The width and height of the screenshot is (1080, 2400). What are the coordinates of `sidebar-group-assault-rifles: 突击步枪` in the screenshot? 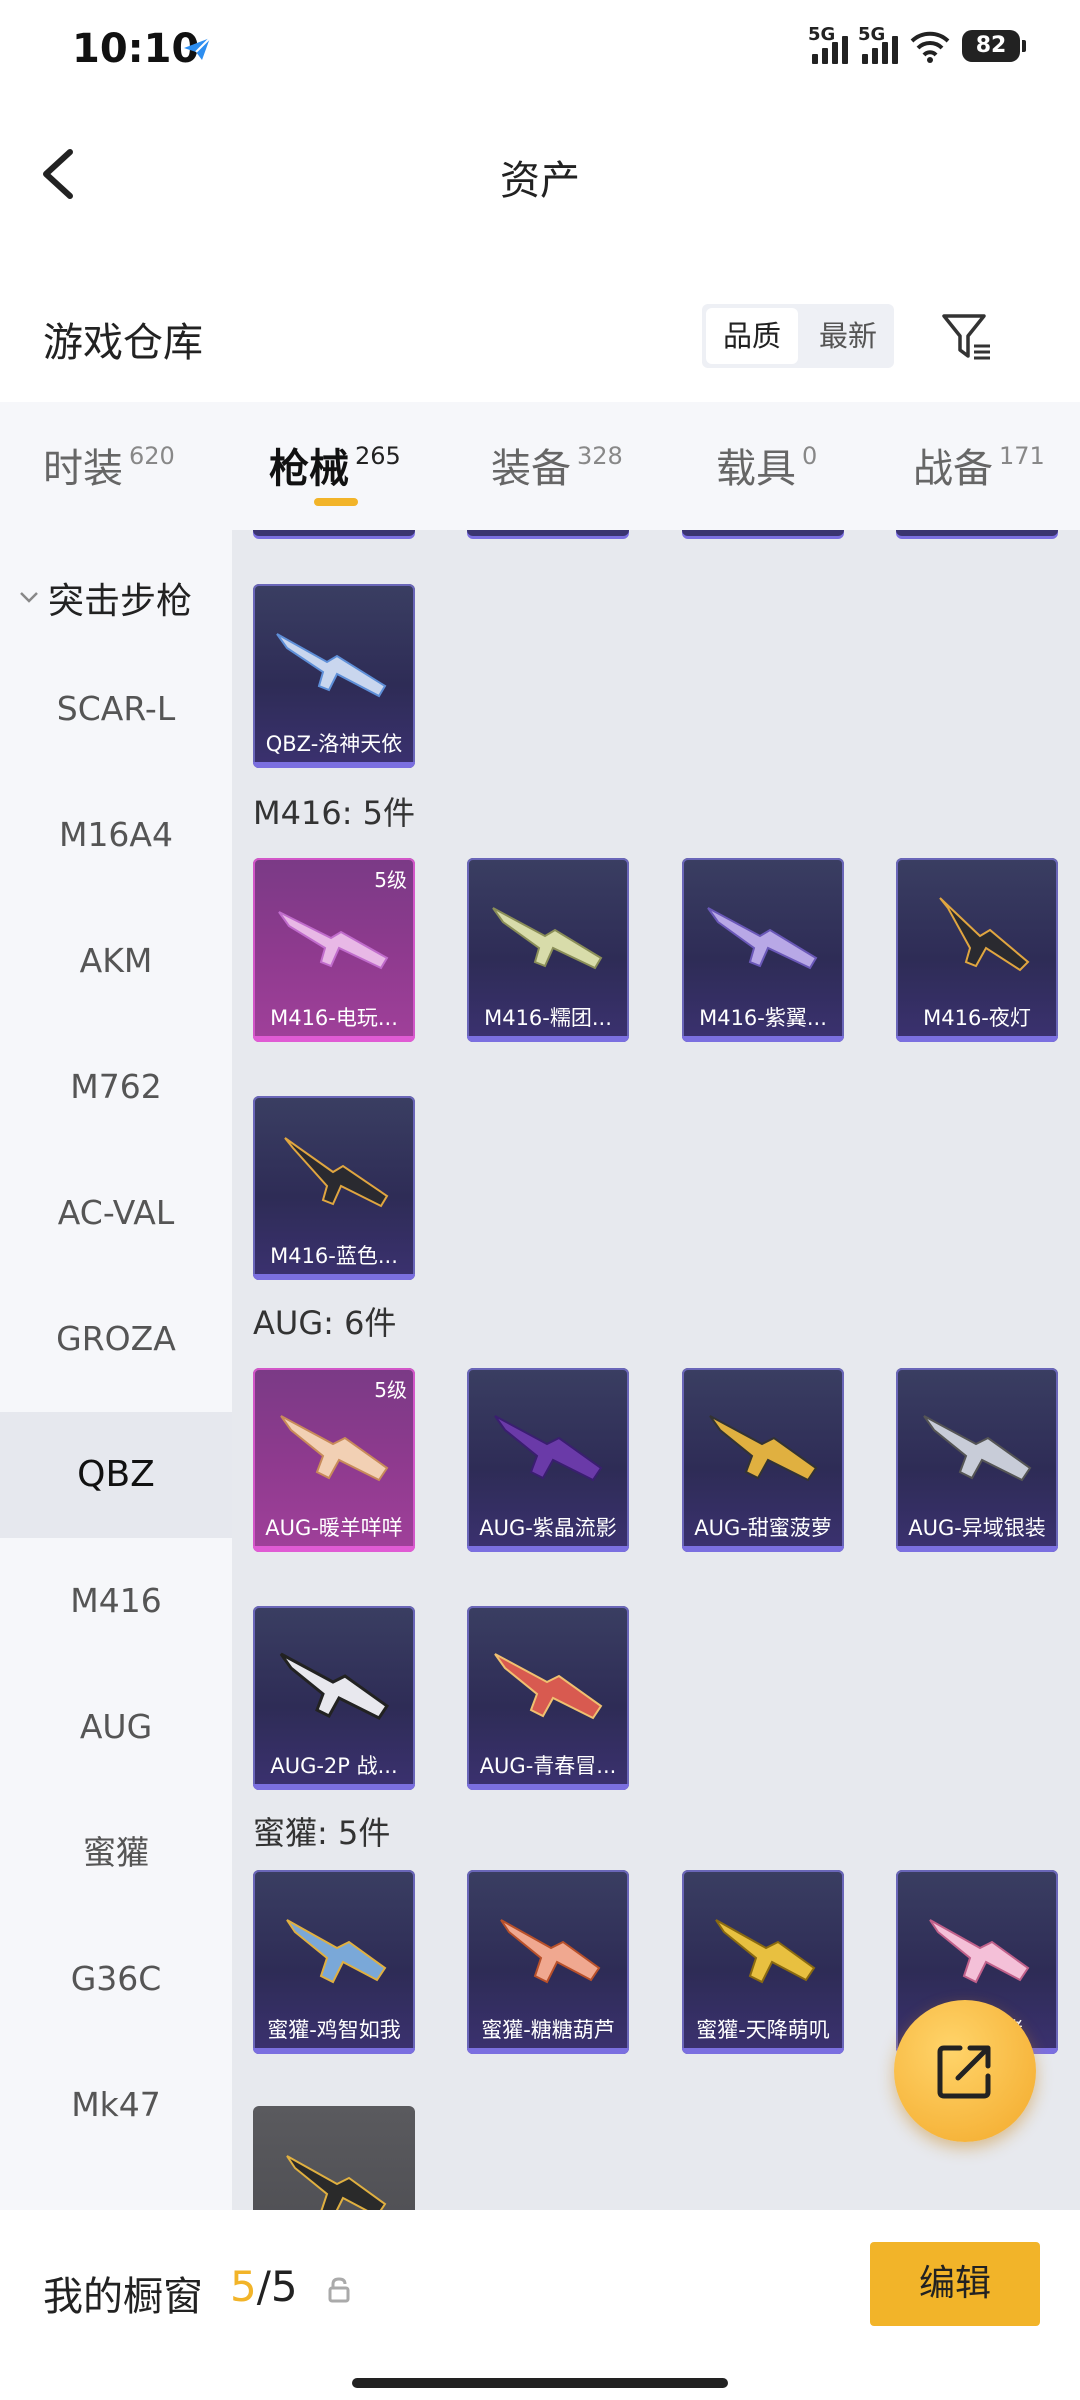 It's located at (105, 598).